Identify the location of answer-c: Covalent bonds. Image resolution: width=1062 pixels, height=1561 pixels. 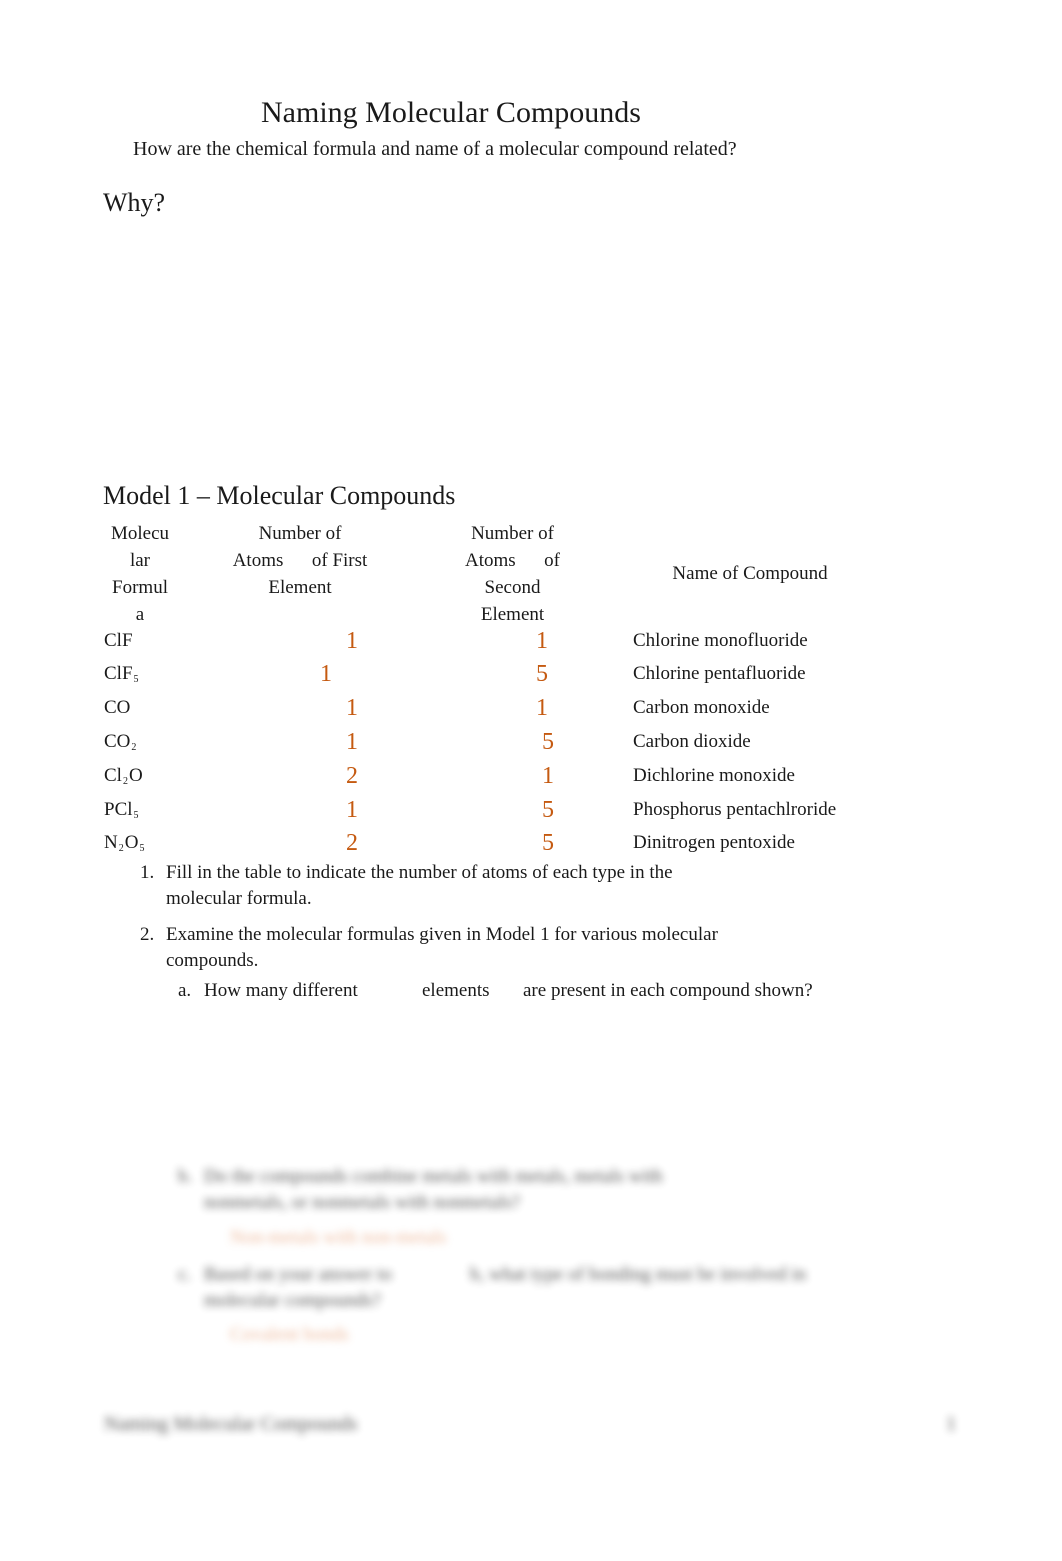
(289, 1334).